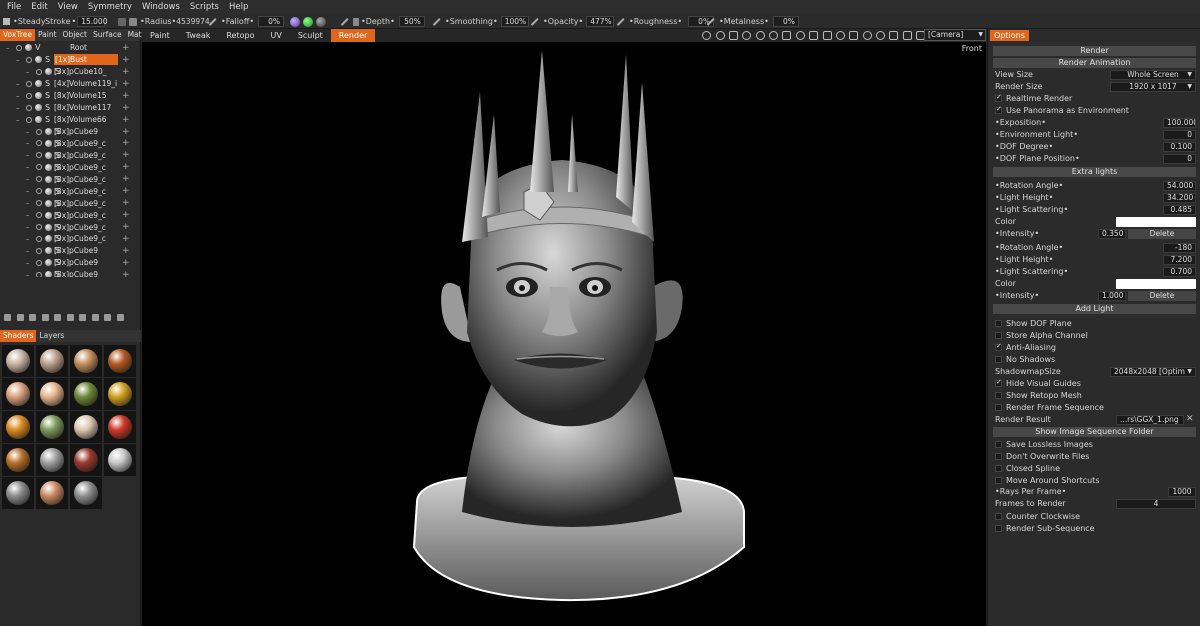 The image size is (1200, 626). I want to click on light2-delete-button: Delete, so click(1162, 296).